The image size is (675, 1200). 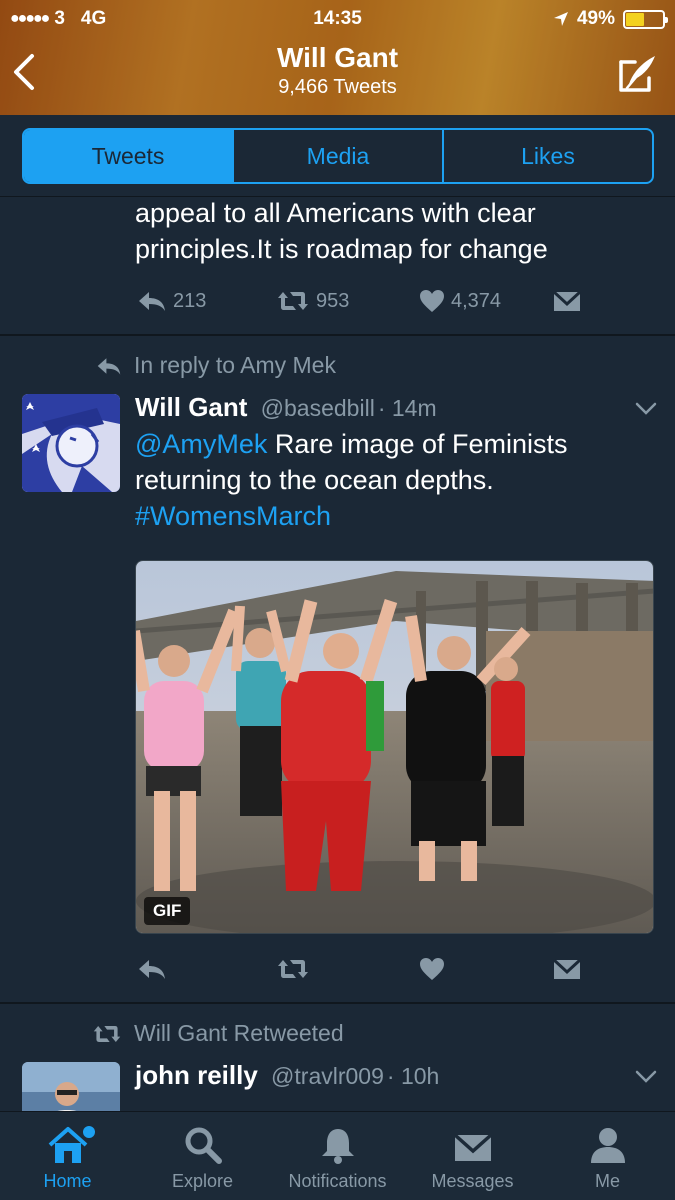 I want to click on reply-context: In reply to Amy Mek, so click(x=216, y=365).